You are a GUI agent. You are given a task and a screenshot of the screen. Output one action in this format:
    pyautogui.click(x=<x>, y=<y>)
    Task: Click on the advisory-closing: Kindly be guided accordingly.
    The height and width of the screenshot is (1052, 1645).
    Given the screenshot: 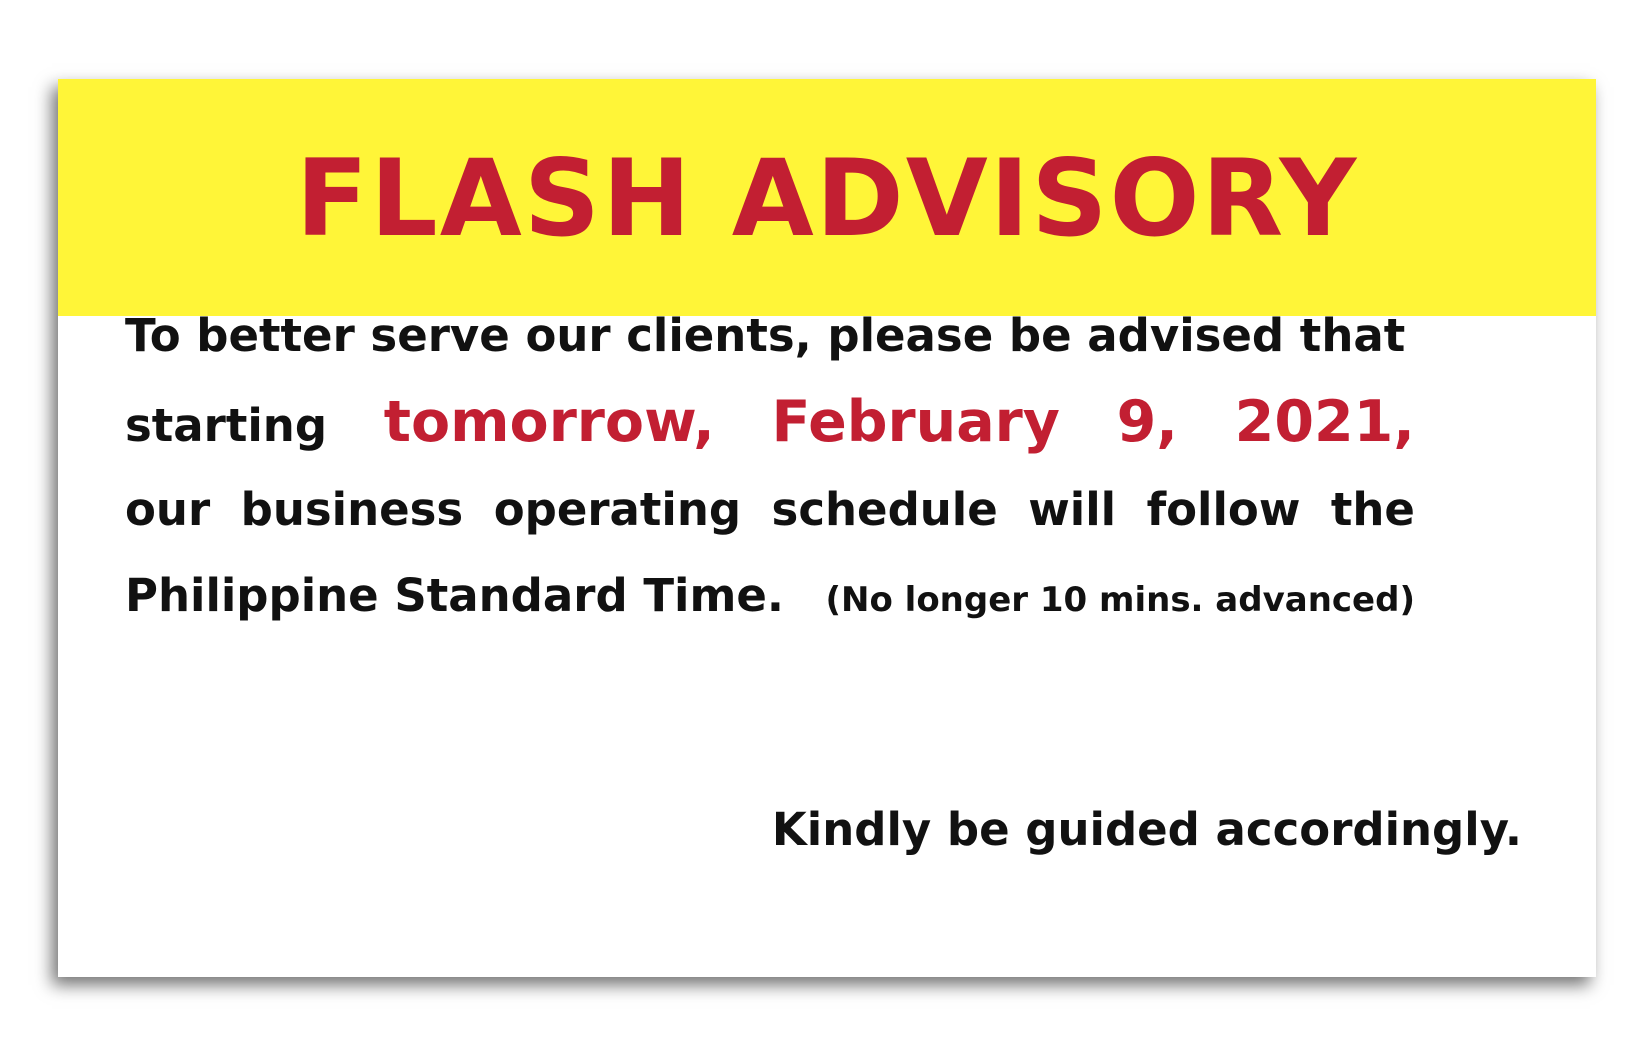 What is the action you would take?
    pyautogui.click(x=1146, y=829)
    